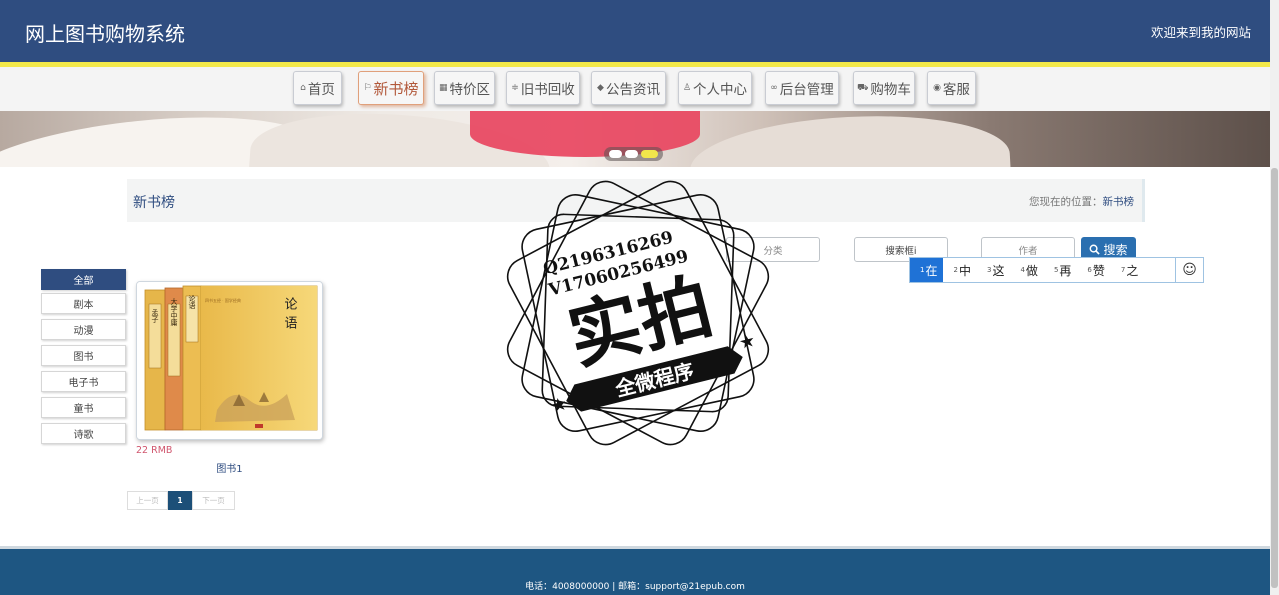  Describe the element at coordinates (154, 203) in the screenshot. I see `page-title: 新书榜` at that location.